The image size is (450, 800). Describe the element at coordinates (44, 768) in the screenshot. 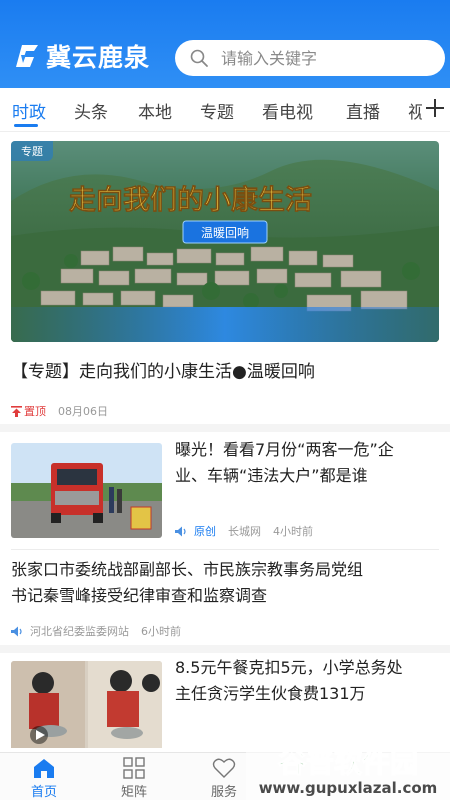

I see `home-icon` at that location.